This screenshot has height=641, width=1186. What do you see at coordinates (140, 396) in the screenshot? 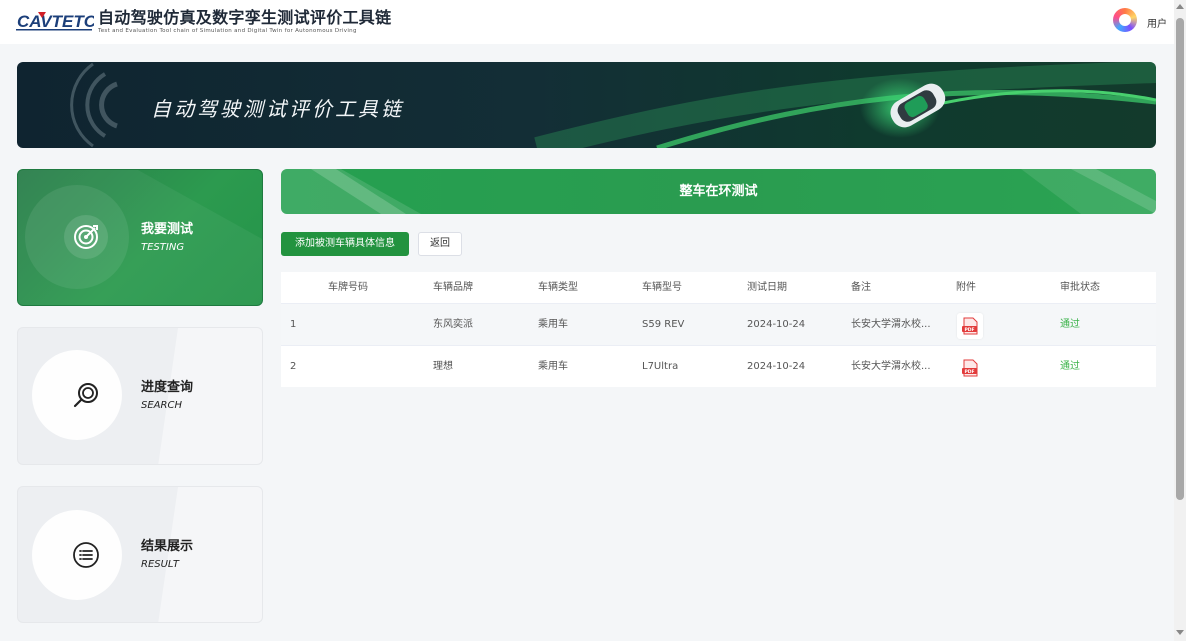
I see `nav-card-search: 进度查询 SEARCH` at bounding box center [140, 396].